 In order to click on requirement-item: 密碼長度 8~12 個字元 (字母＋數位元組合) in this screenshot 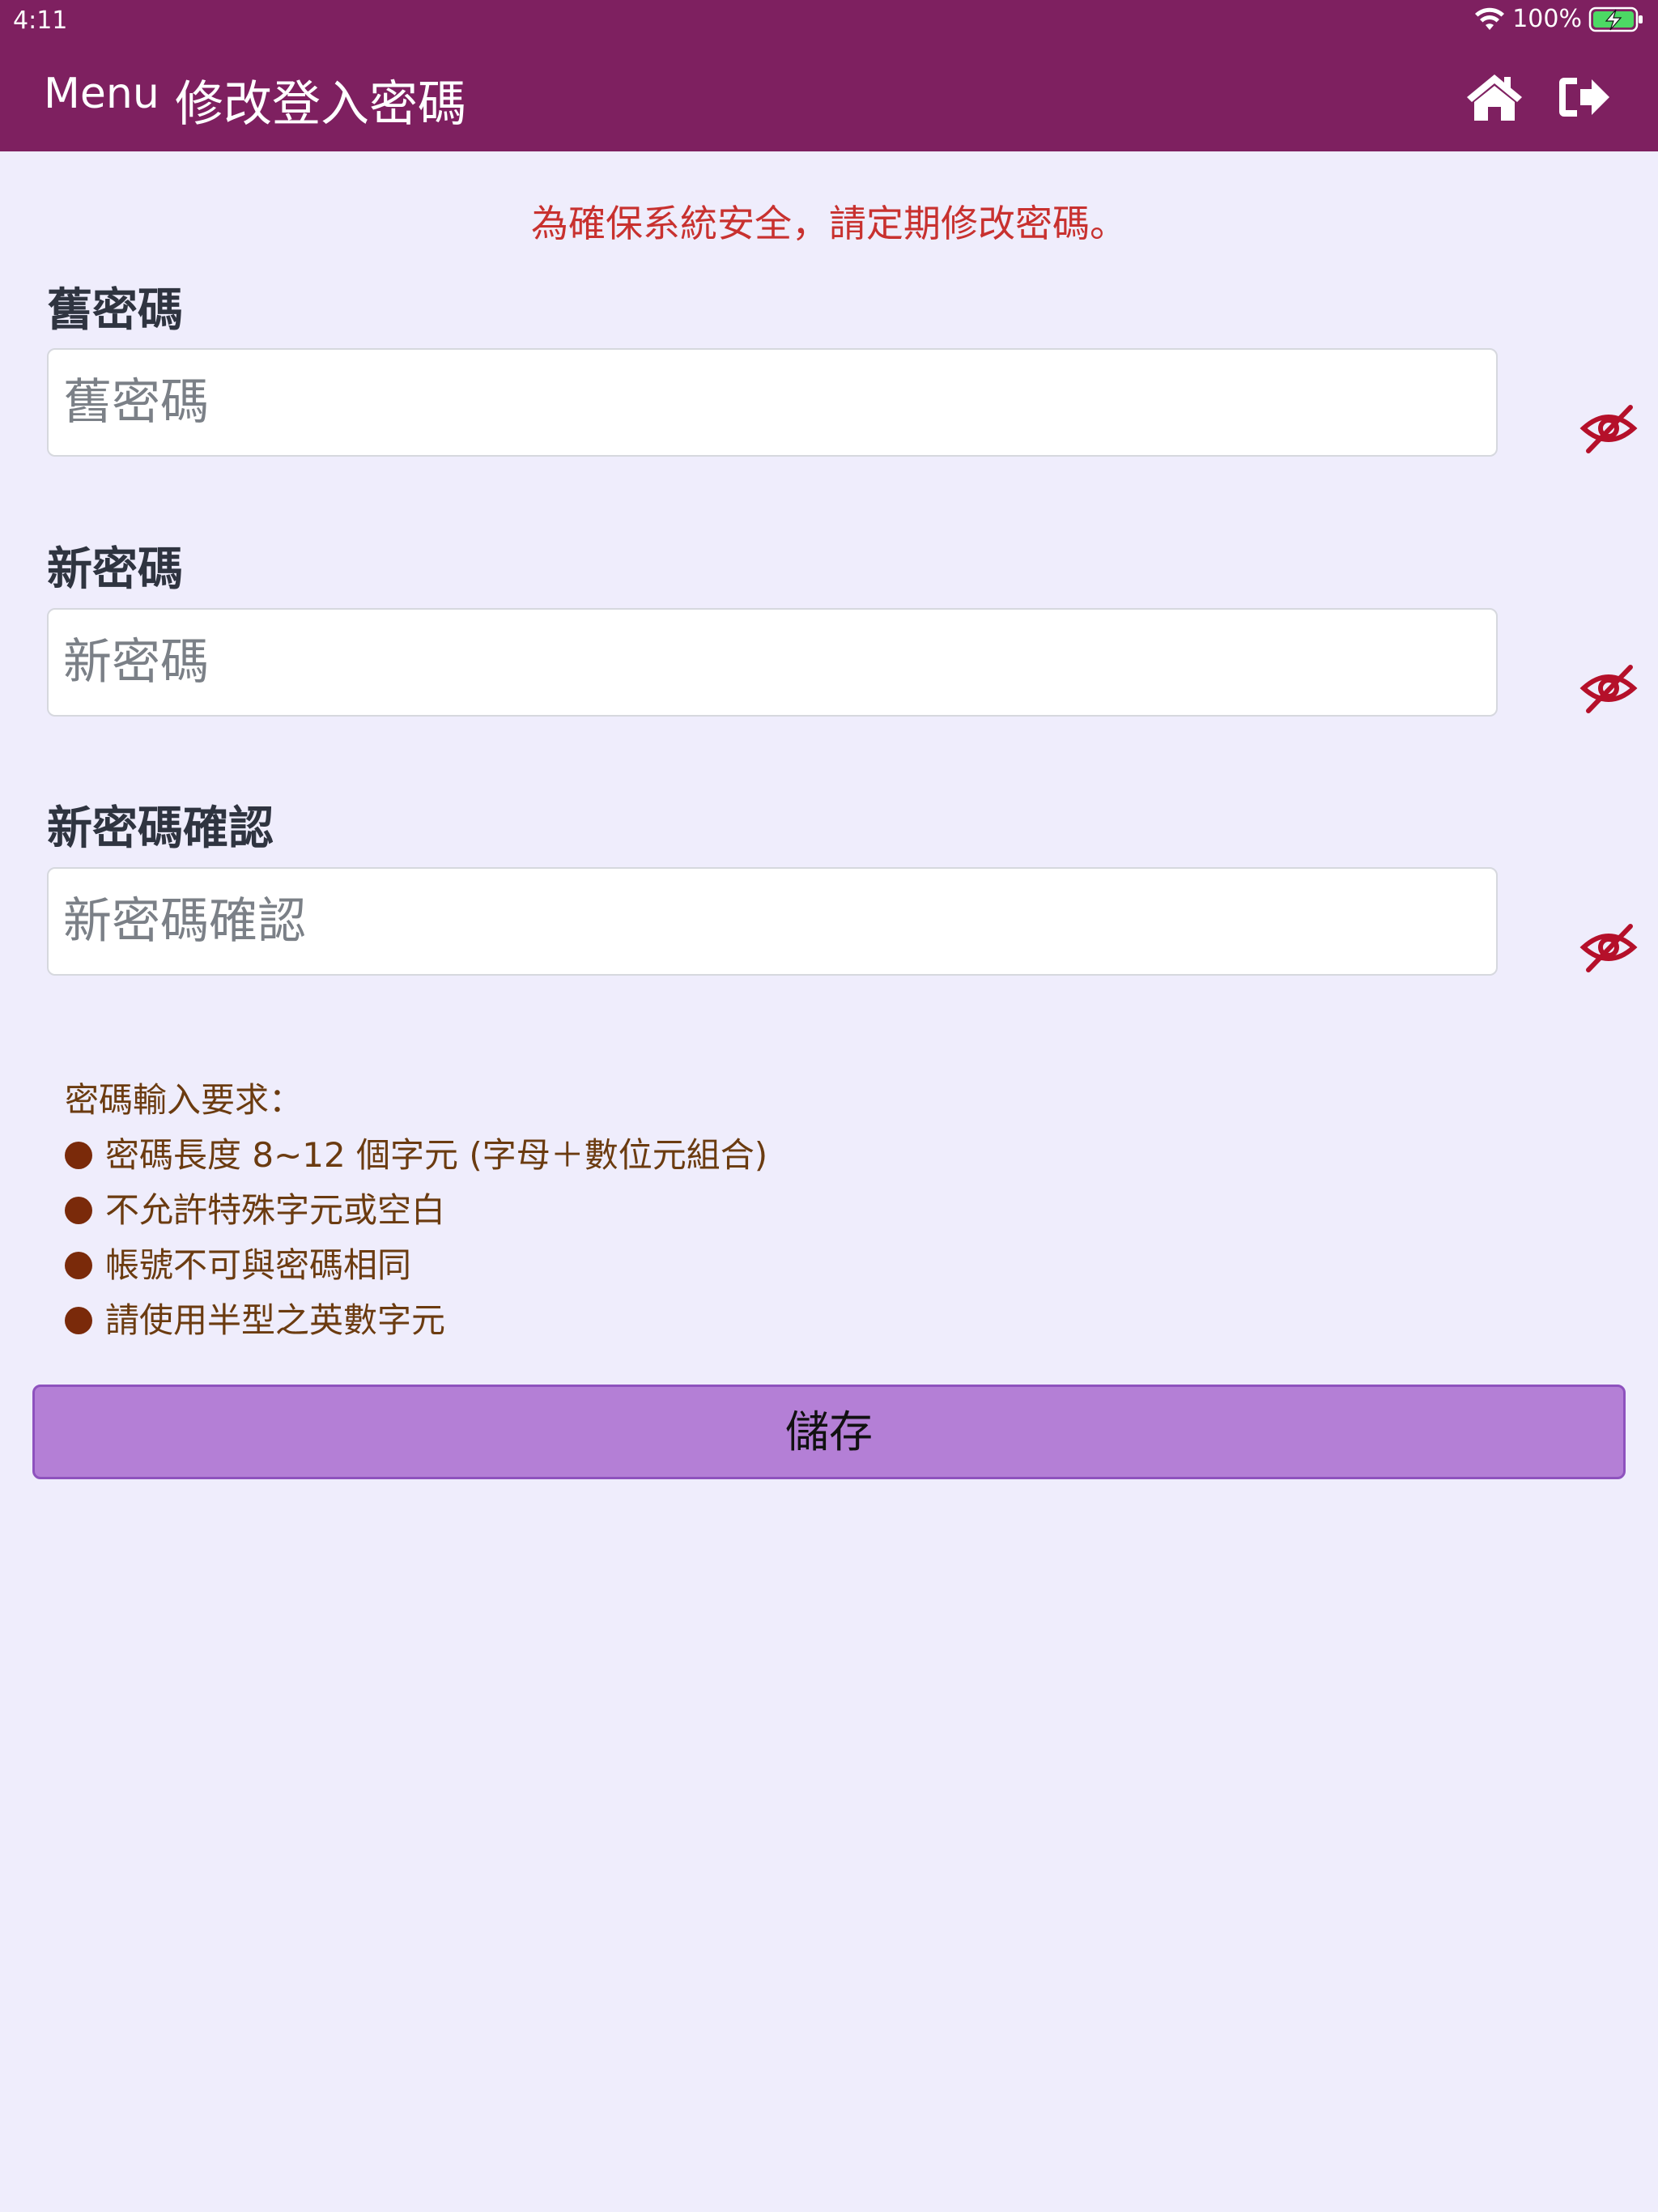, I will do `click(416, 1155)`.